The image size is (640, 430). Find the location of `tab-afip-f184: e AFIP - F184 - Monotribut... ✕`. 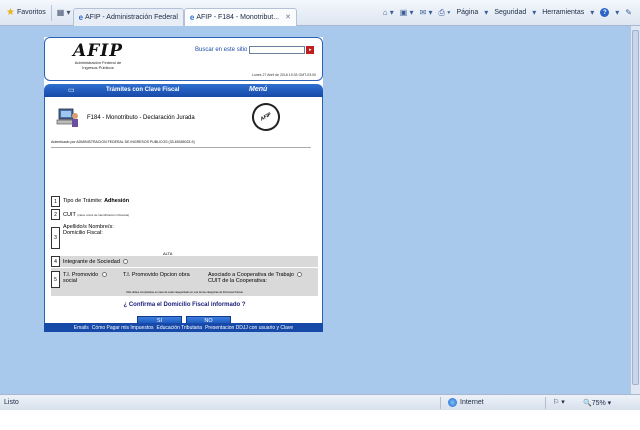

tab-afip-f184: e AFIP - F184 - Monotribut... ✕ is located at coordinates (240, 16).